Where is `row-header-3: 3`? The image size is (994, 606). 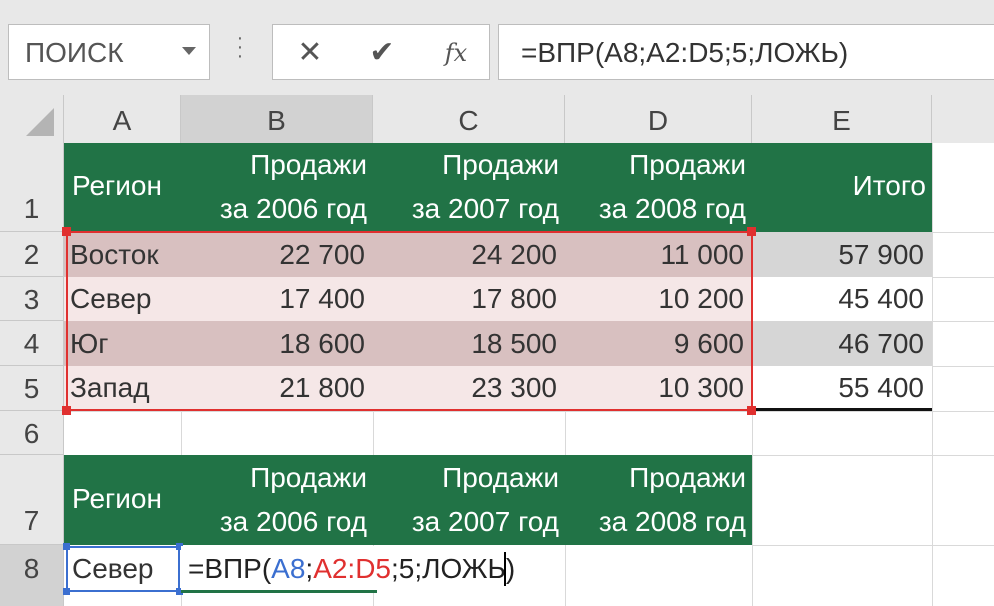
row-header-3: 3 is located at coordinates (32, 299).